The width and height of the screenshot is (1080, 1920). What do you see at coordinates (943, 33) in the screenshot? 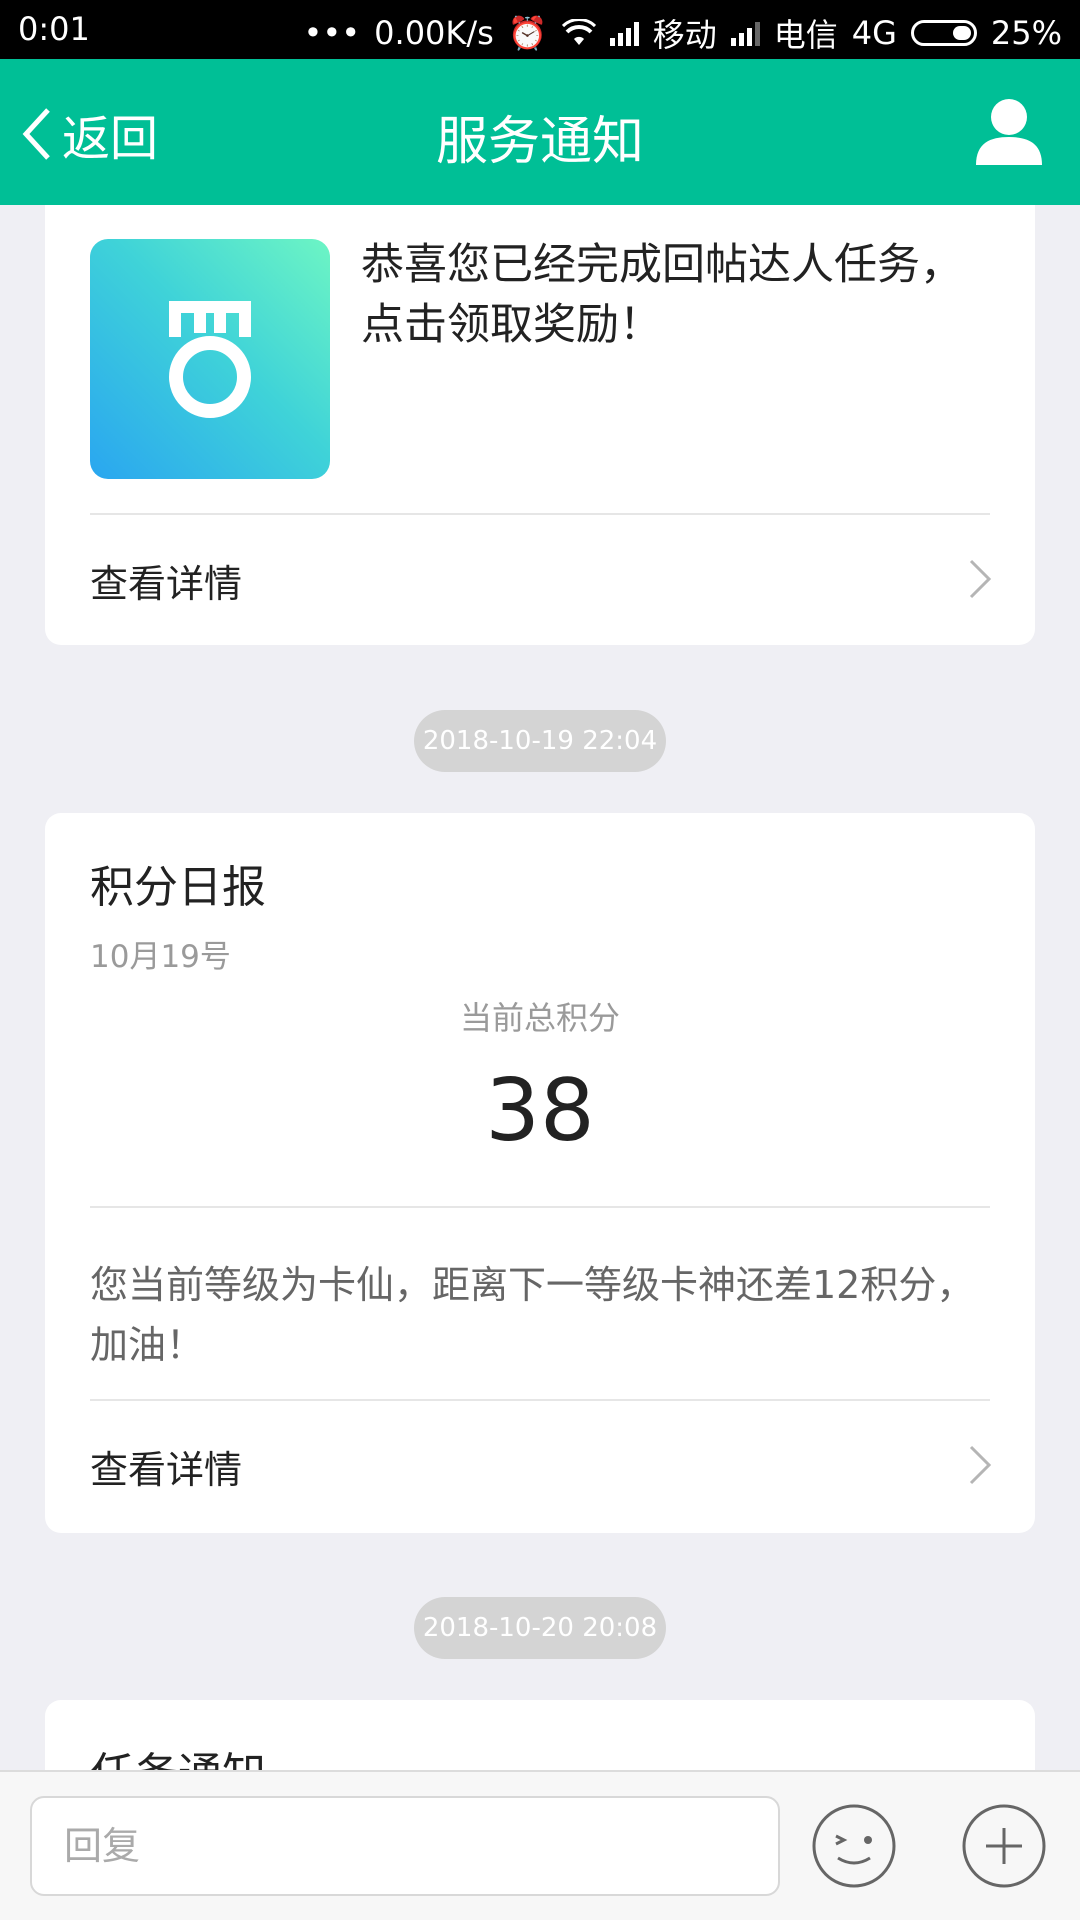
I see `battery-icon` at bounding box center [943, 33].